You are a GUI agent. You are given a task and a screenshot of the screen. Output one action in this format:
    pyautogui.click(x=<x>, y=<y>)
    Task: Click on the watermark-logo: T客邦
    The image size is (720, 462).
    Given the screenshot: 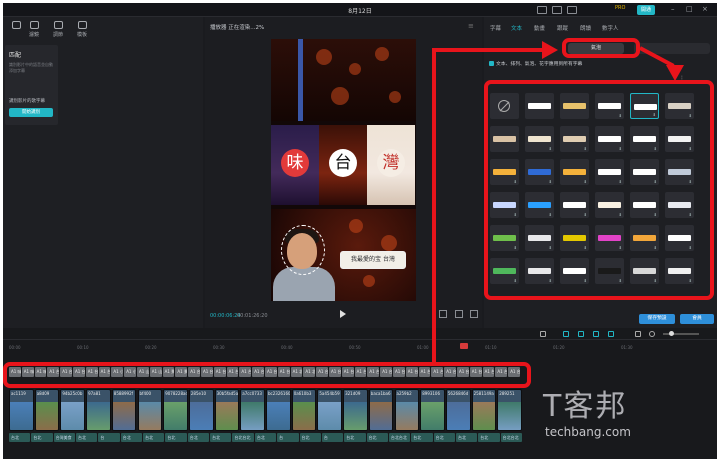 What is the action you would take?
    pyautogui.click(x=585, y=406)
    